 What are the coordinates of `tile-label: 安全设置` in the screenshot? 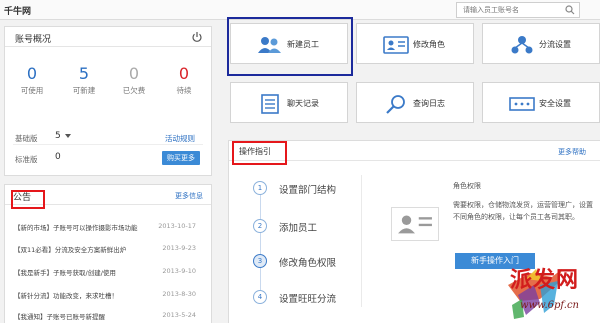 It's located at (555, 103).